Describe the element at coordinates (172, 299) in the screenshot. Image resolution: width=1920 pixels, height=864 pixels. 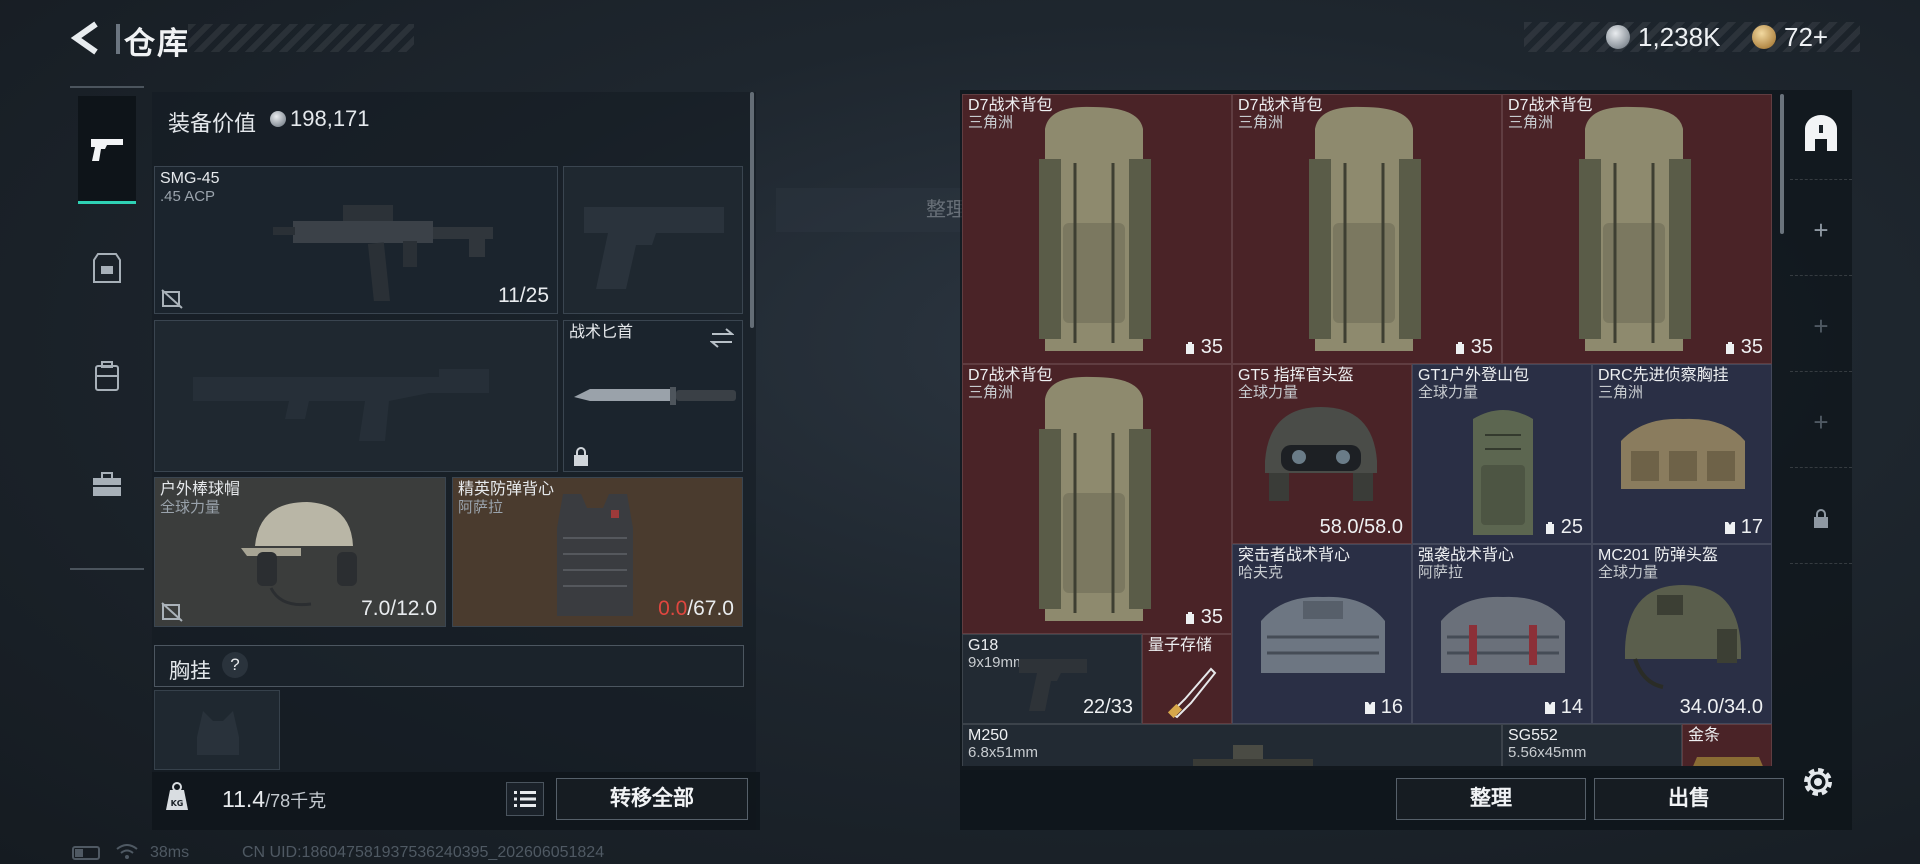
I see `no-insure-icon` at that location.